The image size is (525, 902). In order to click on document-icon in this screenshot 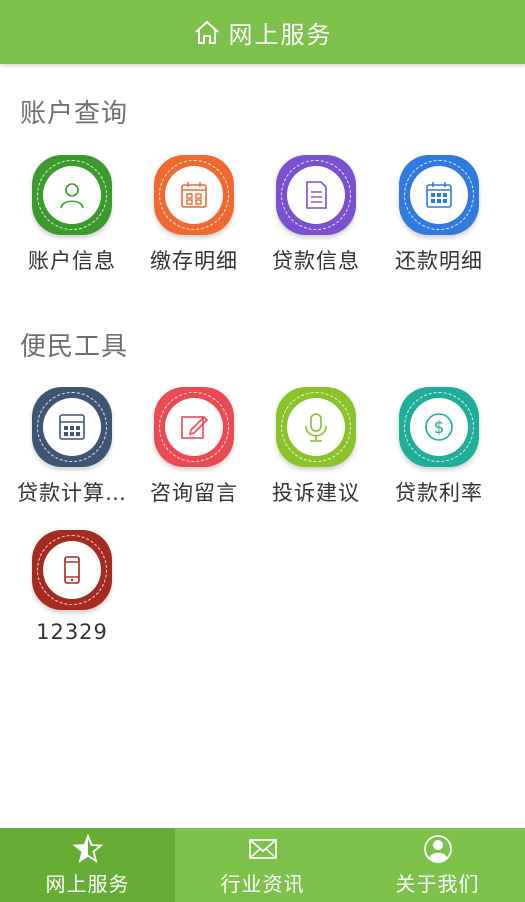, I will do `click(316, 195)`.